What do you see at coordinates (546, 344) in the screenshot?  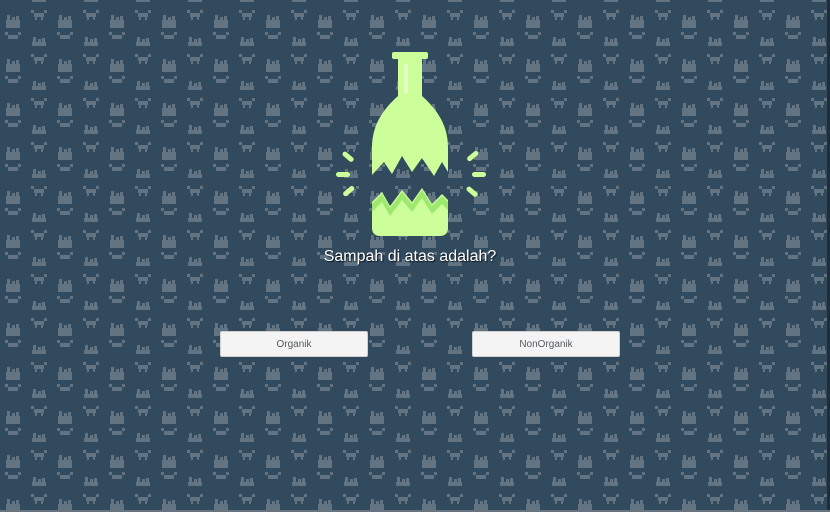 I see `nonorganik-button: NonOrganik` at bounding box center [546, 344].